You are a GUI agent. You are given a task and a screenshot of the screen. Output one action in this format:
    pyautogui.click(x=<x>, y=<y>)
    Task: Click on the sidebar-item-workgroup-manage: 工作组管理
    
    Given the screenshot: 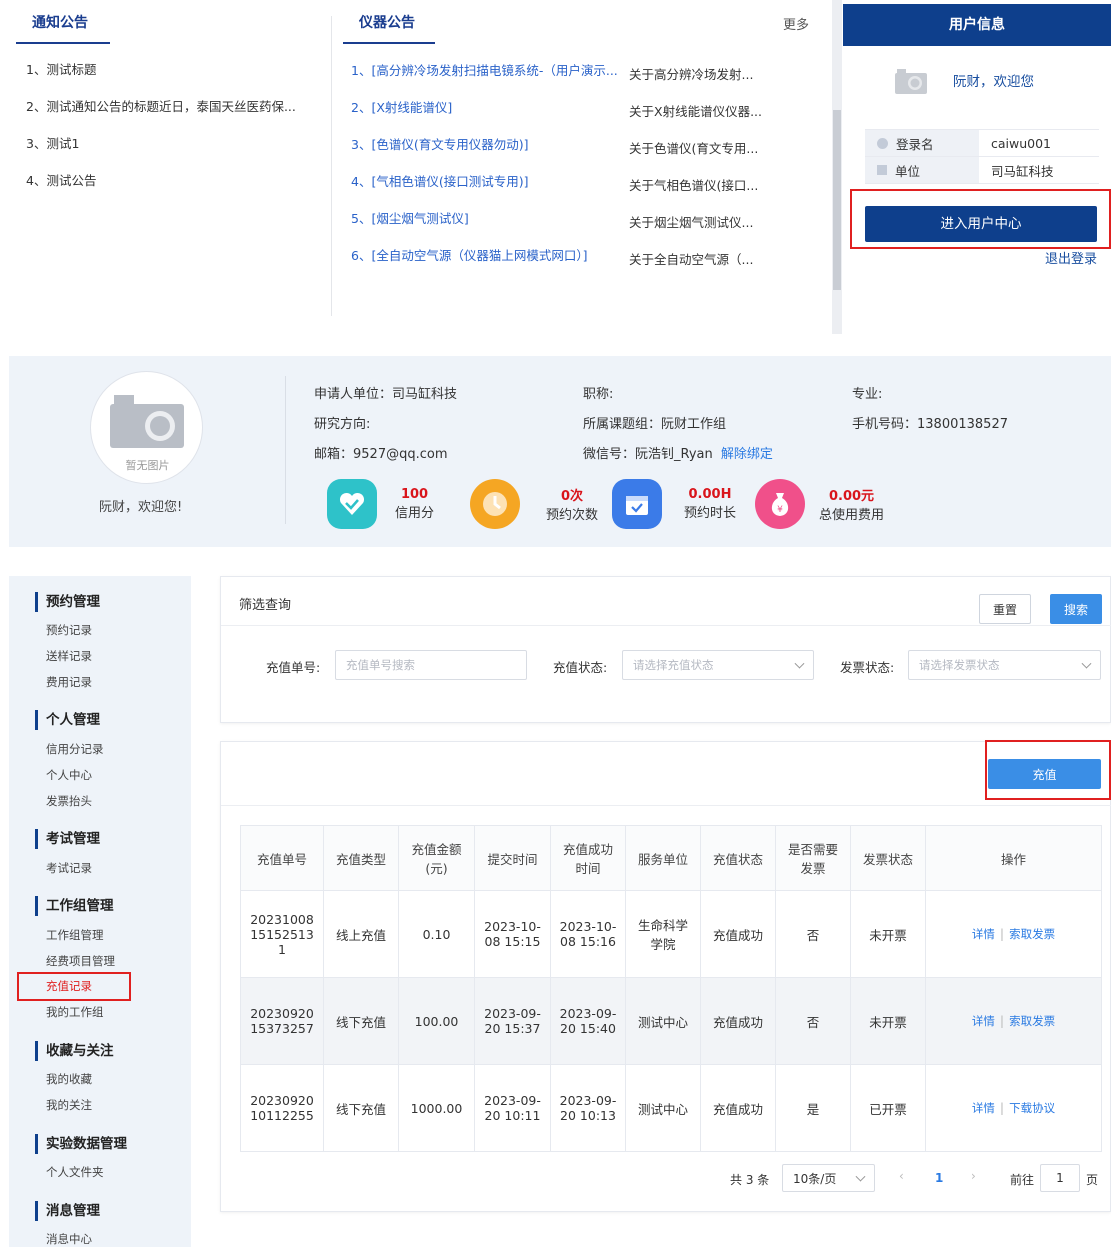 What is the action you would take?
    pyautogui.click(x=75, y=935)
    